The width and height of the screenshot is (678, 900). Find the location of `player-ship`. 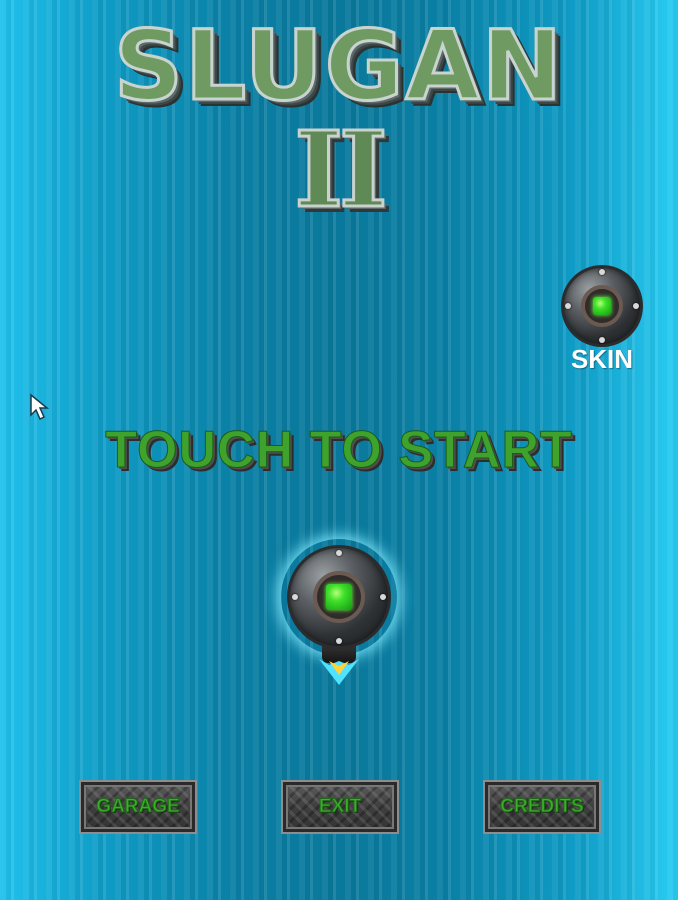

player-ship is located at coordinates (339, 615).